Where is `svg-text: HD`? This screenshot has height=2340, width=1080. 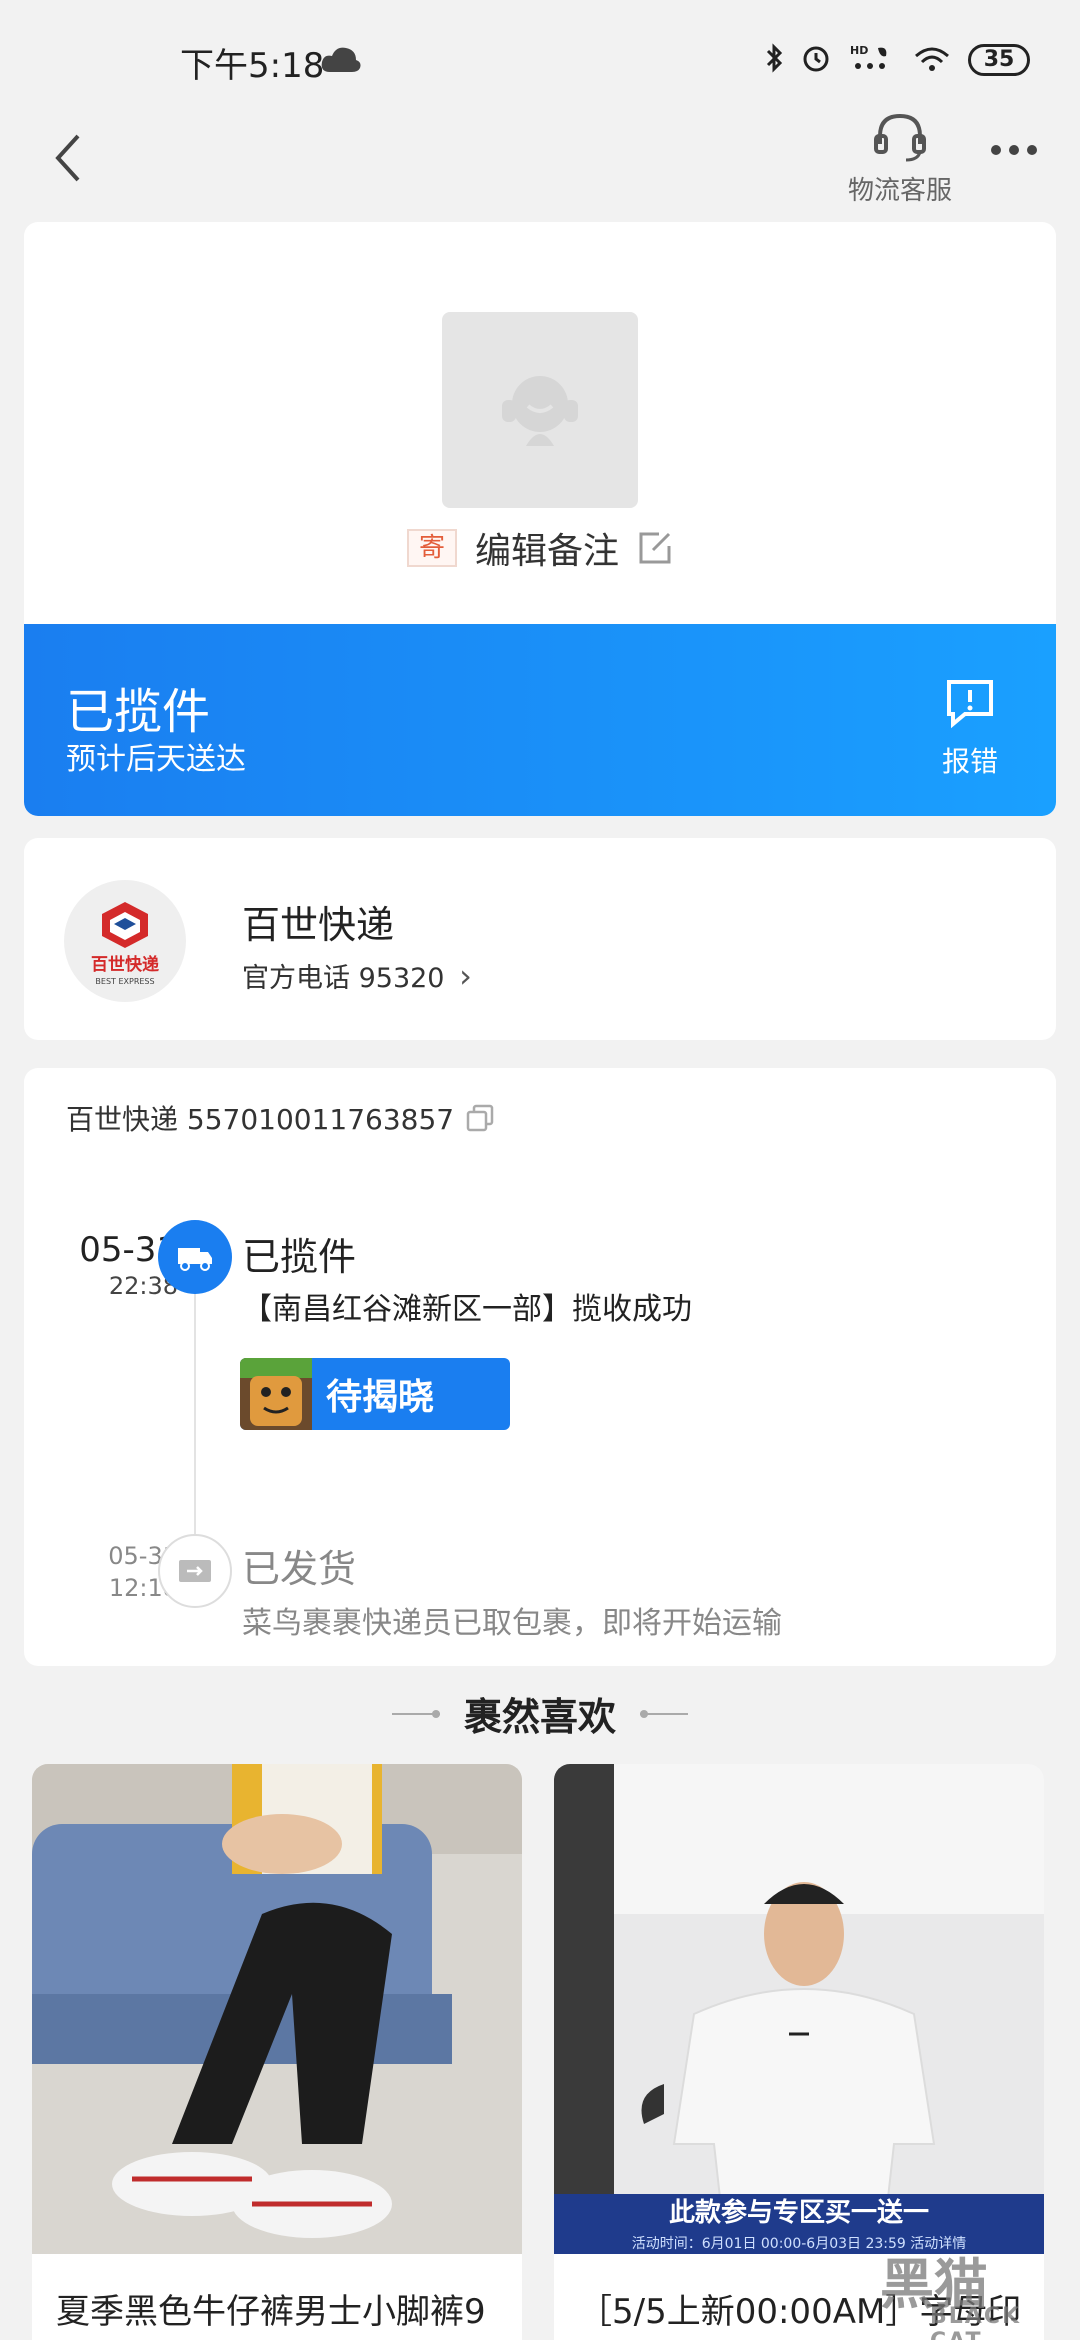
svg-text: HD is located at coordinates (859, 50).